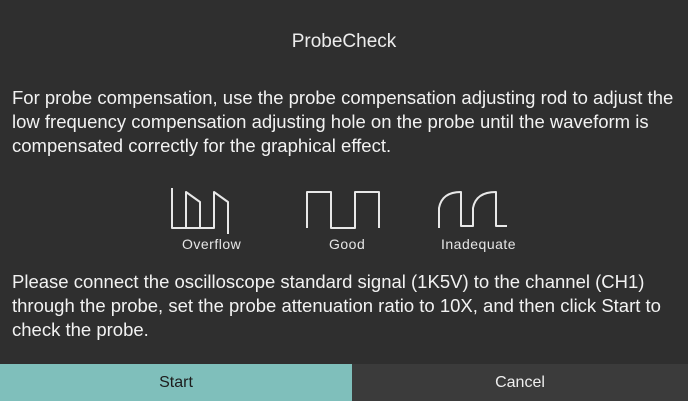 The image size is (688, 401). What do you see at coordinates (344, 41) in the screenshot?
I see `dialog-title: ProbeCheck` at bounding box center [344, 41].